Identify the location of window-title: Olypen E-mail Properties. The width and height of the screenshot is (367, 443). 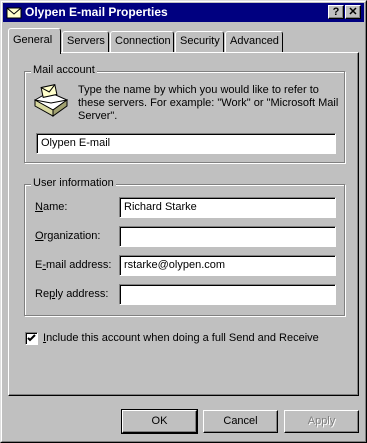
(96, 12).